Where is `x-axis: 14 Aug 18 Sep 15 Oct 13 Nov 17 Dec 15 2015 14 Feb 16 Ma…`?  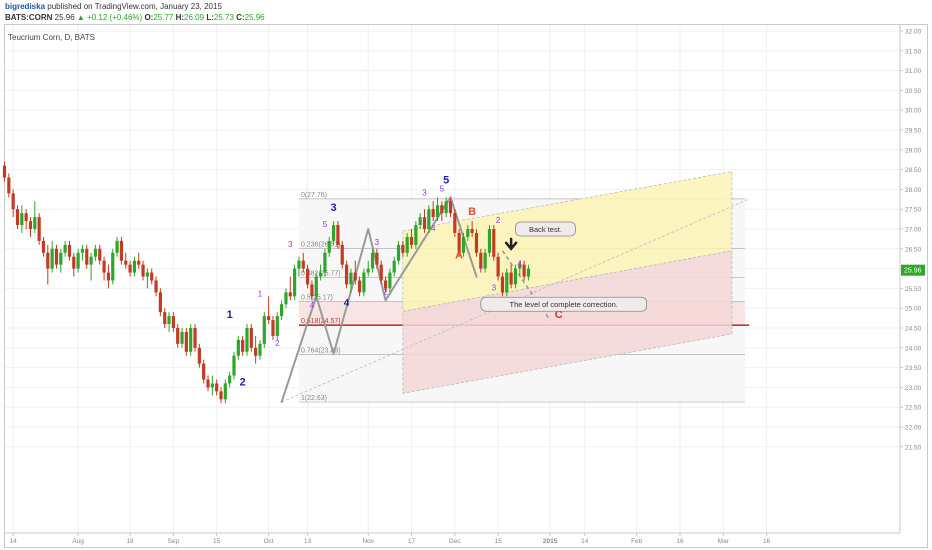
x-axis: 14 Aug 18 Sep 15 Oct 13 Nov 17 Dec 15 2015 14 Feb 16 Ma… is located at coordinates (452, 538).